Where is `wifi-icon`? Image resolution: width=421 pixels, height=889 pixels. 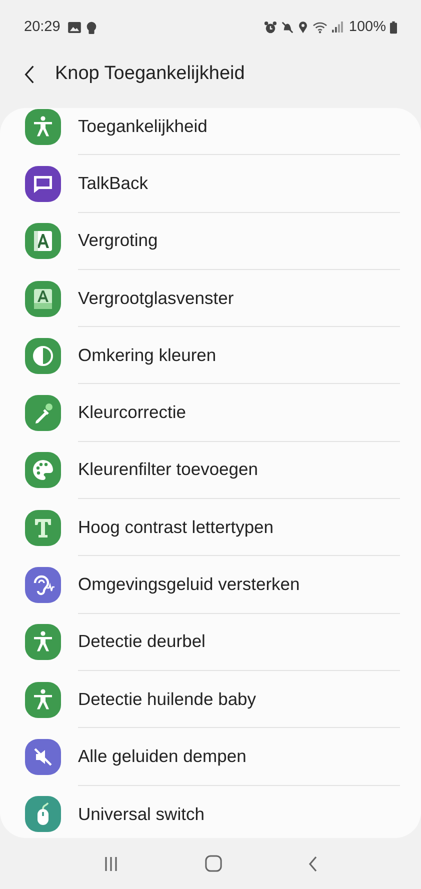 wifi-icon is located at coordinates (320, 27).